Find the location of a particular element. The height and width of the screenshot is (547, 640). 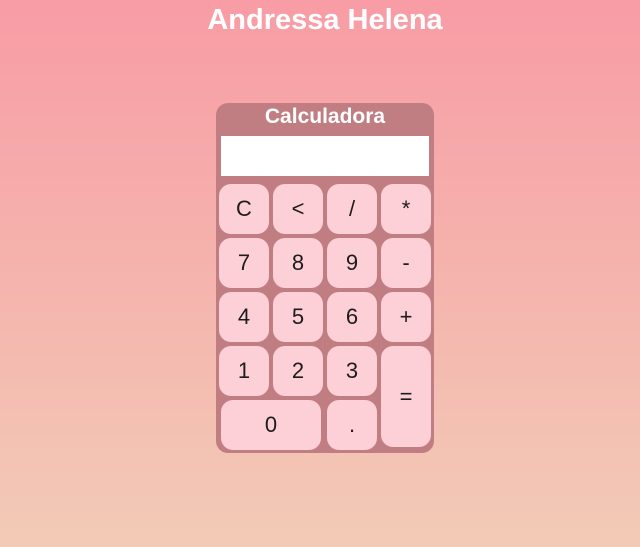

multiply-button: * is located at coordinates (406, 209).